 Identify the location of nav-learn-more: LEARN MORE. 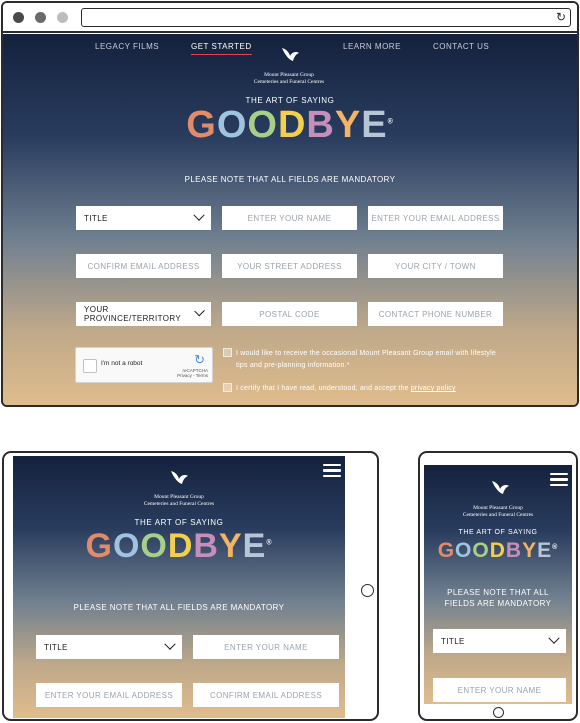
(372, 46).